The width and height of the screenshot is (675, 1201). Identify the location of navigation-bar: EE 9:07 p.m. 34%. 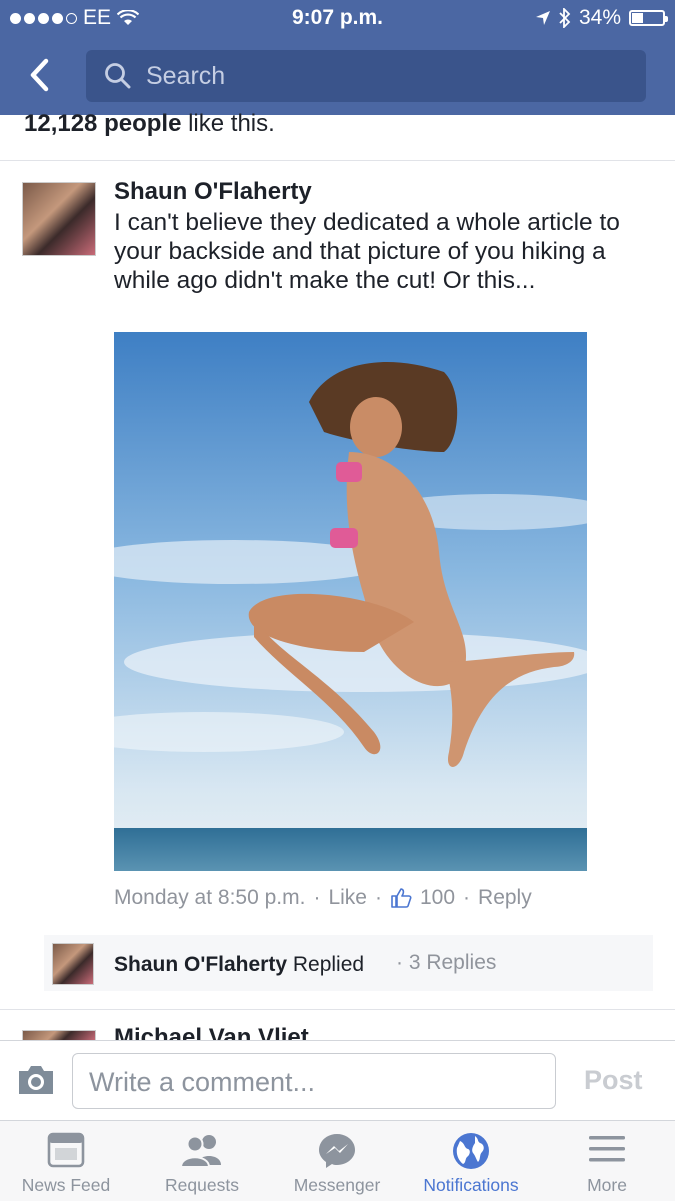
(337, 57).